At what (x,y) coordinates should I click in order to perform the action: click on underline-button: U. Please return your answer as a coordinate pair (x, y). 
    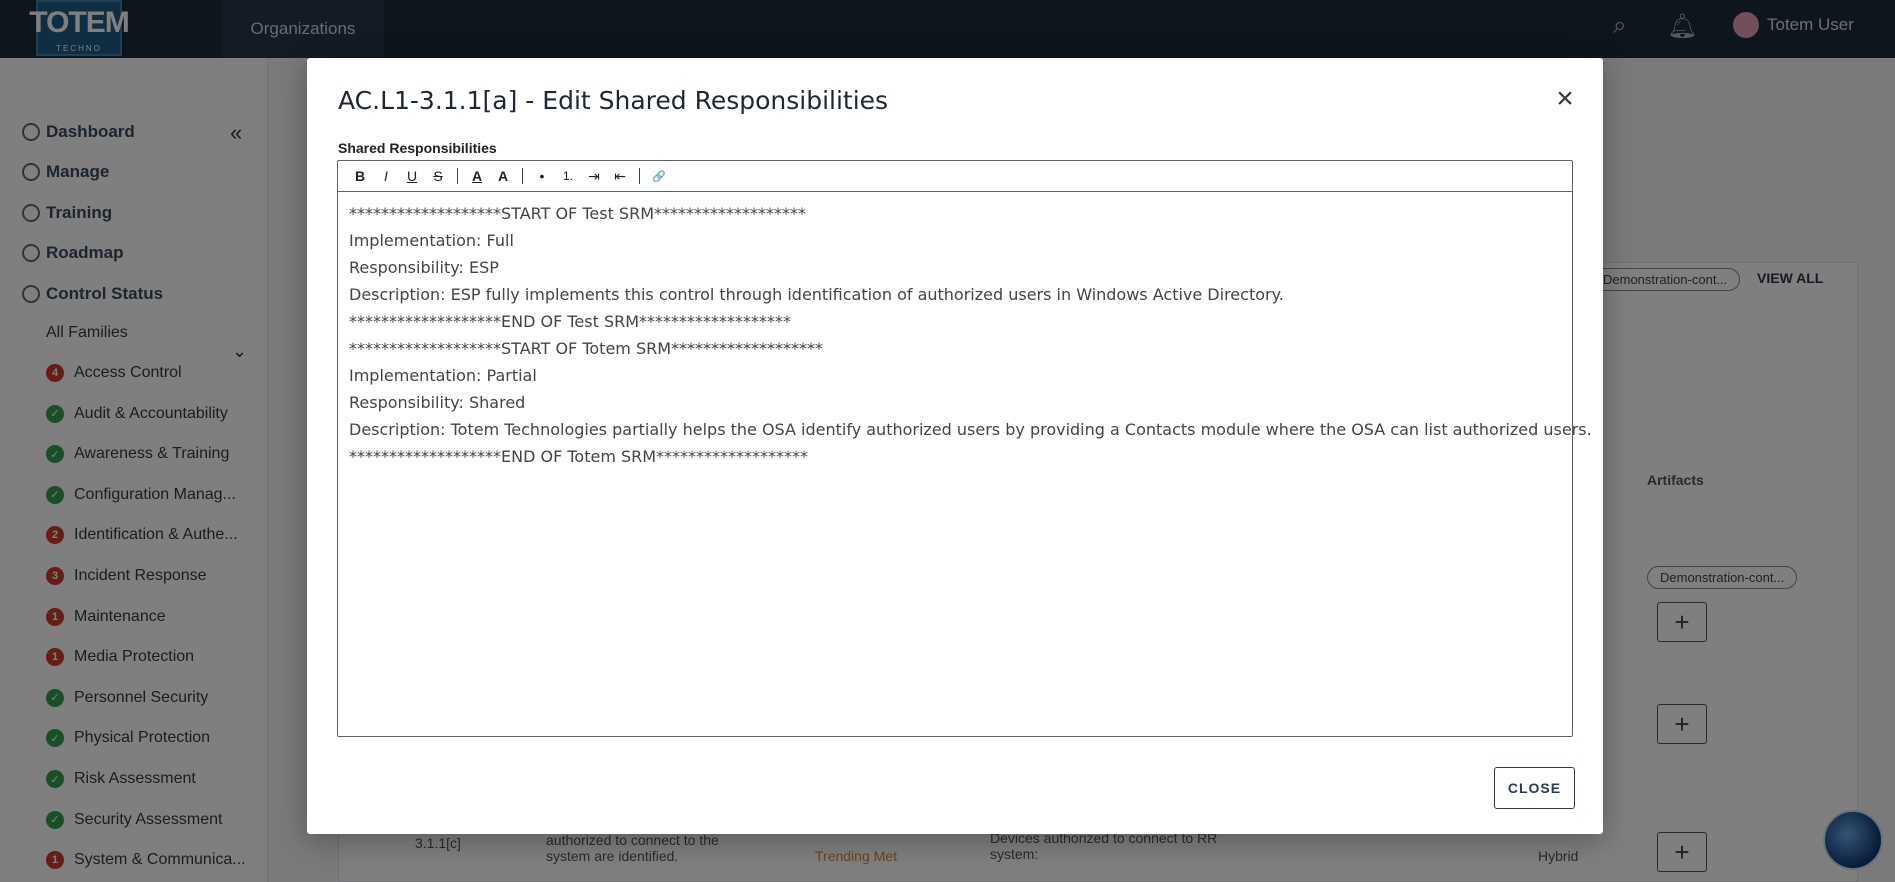
    Looking at the image, I should click on (412, 176).